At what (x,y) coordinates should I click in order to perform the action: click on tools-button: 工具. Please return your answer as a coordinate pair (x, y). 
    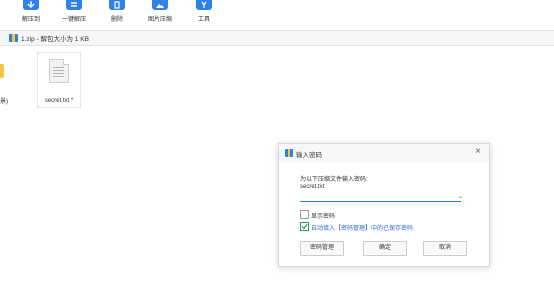
    Looking at the image, I should click on (204, 15).